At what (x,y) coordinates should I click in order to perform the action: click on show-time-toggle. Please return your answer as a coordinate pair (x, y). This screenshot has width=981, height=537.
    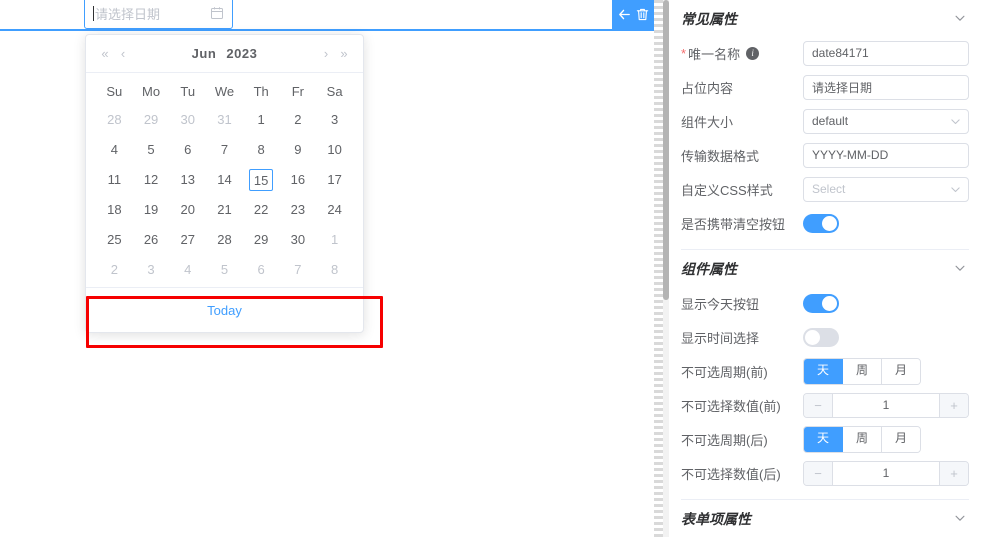
    Looking at the image, I should click on (821, 337).